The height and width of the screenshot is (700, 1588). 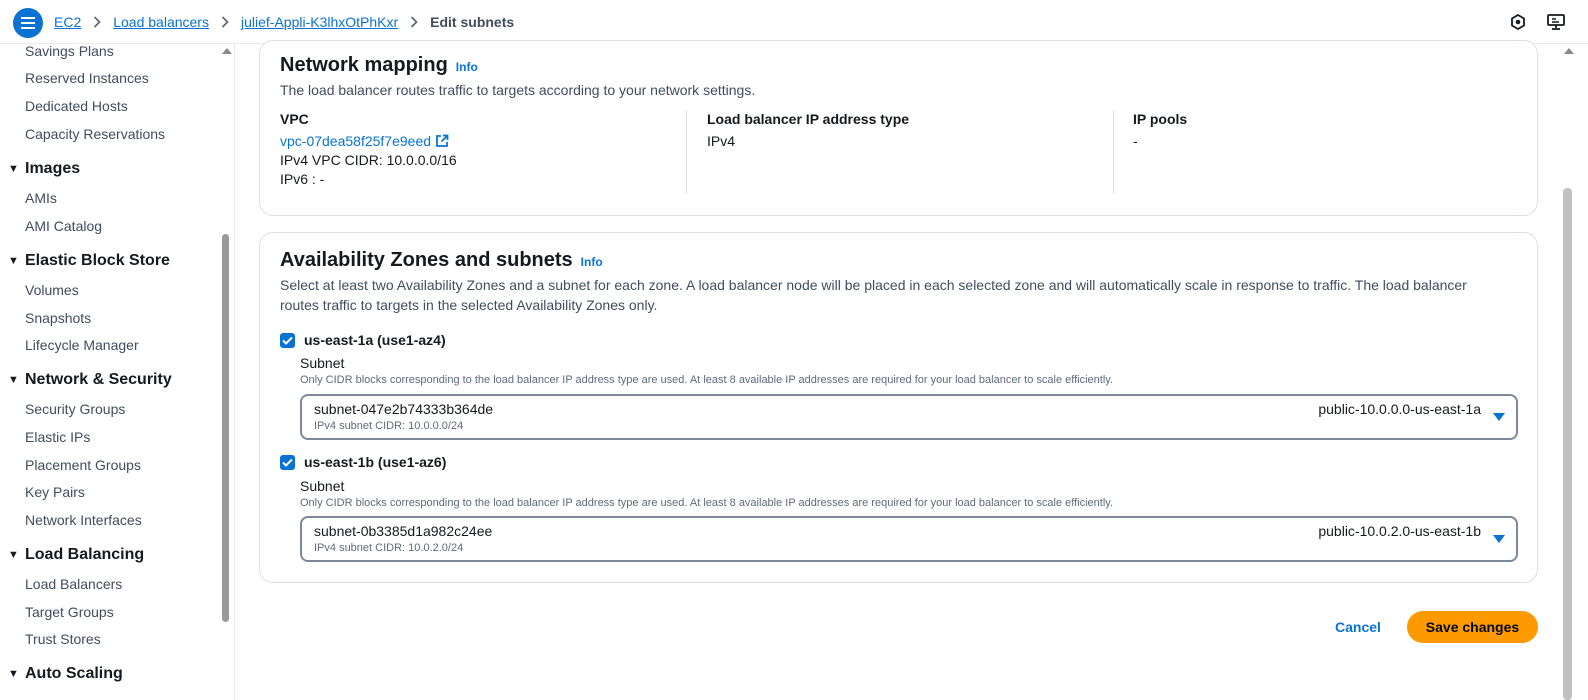 I want to click on subnet-id: subnet-0b3385d1a982c24ee, so click(x=403, y=531).